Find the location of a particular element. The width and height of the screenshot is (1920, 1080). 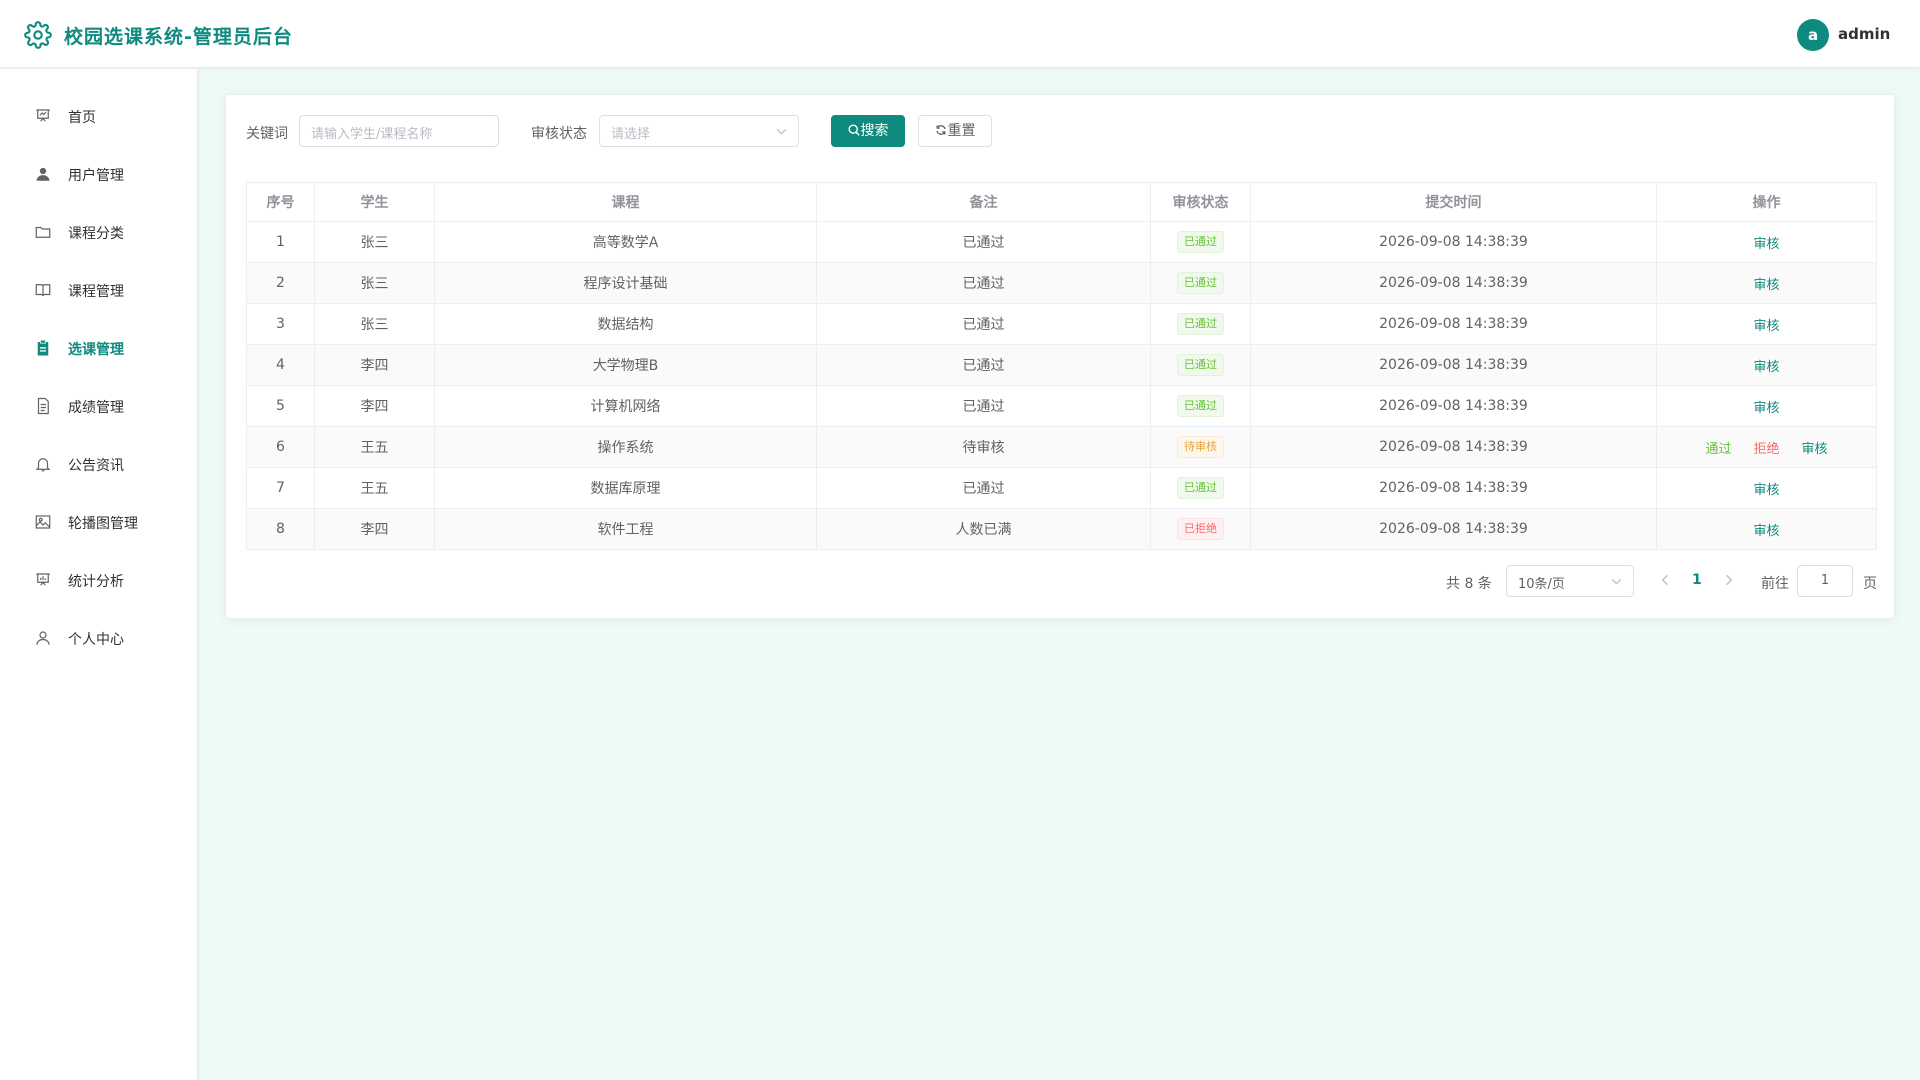

avatar: a is located at coordinates (1813, 35).